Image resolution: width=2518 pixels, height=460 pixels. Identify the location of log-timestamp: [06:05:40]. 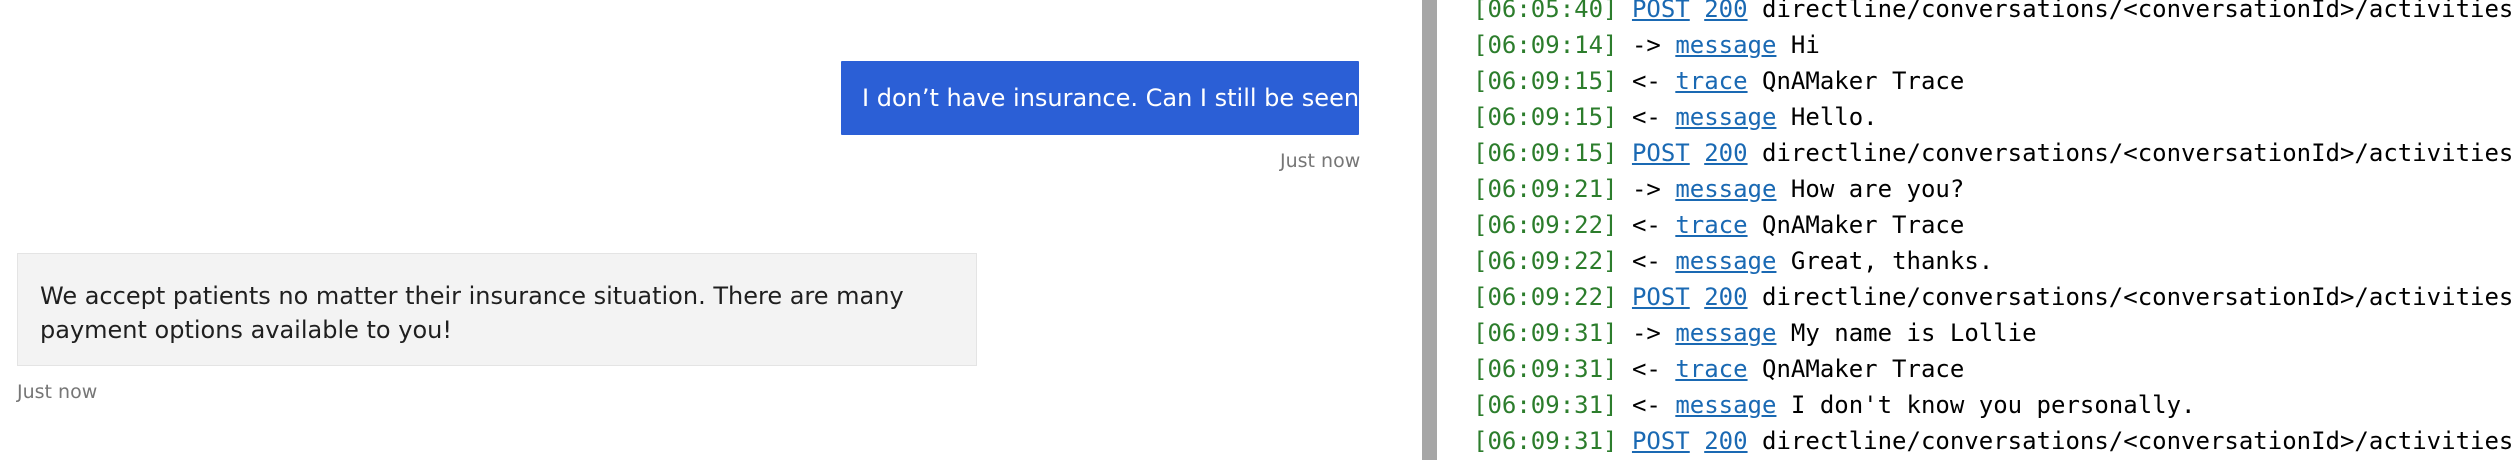
(1545, 11).